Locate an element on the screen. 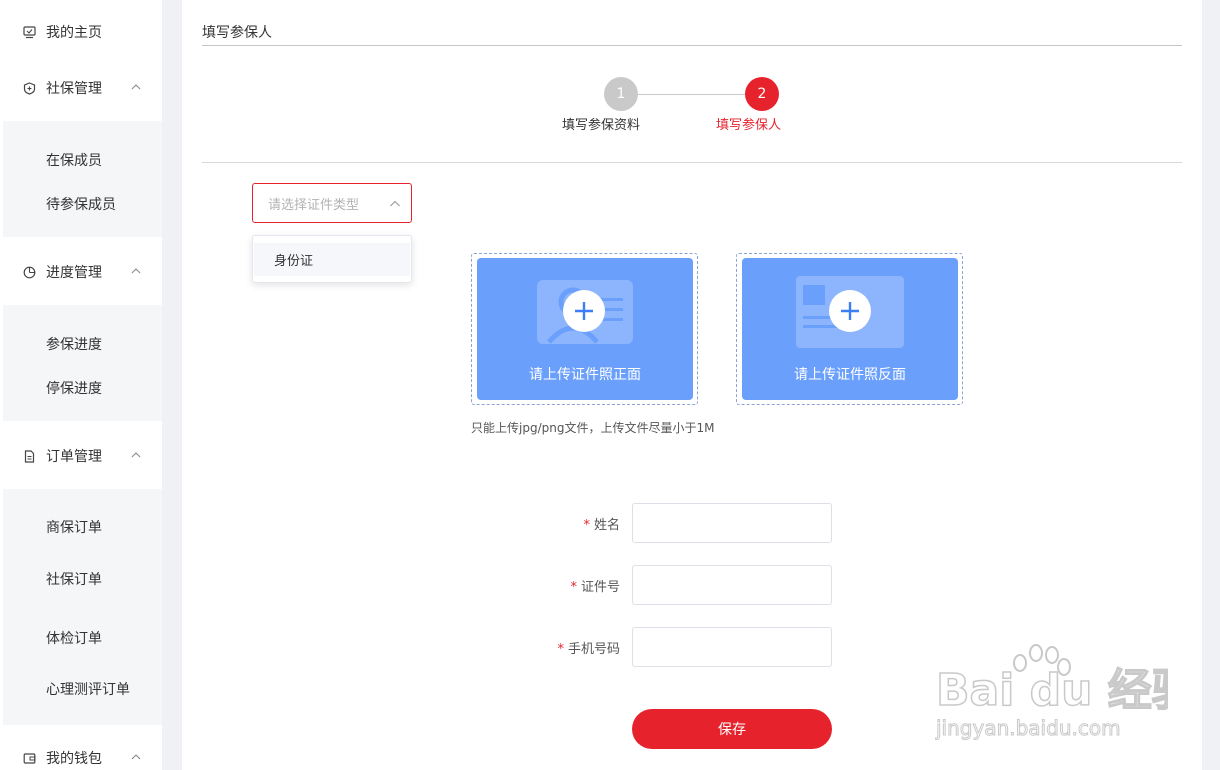  step-2-label: 填写参保人 is located at coordinates (749, 125).